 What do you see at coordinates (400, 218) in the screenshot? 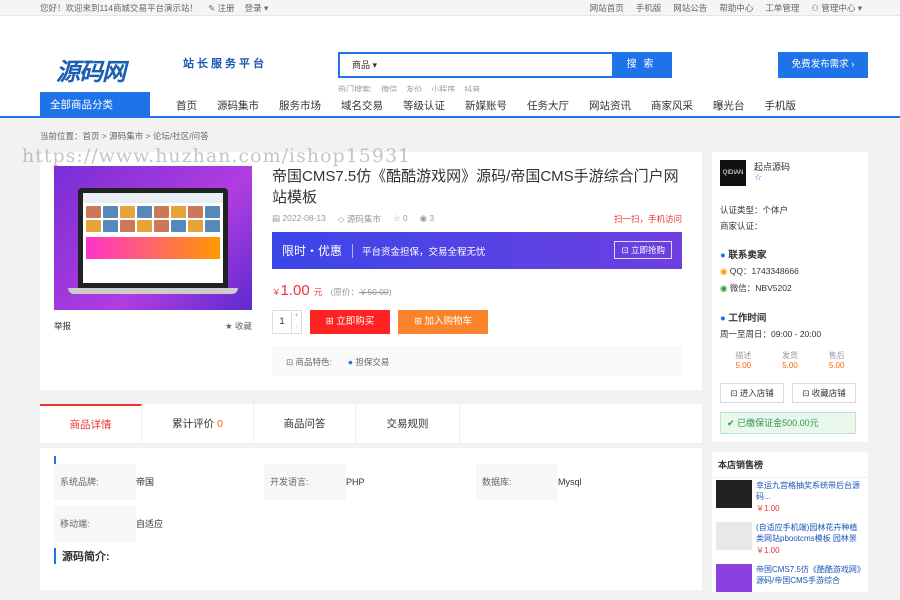
I see `likes: ☆ 0` at bounding box center [400, 218].